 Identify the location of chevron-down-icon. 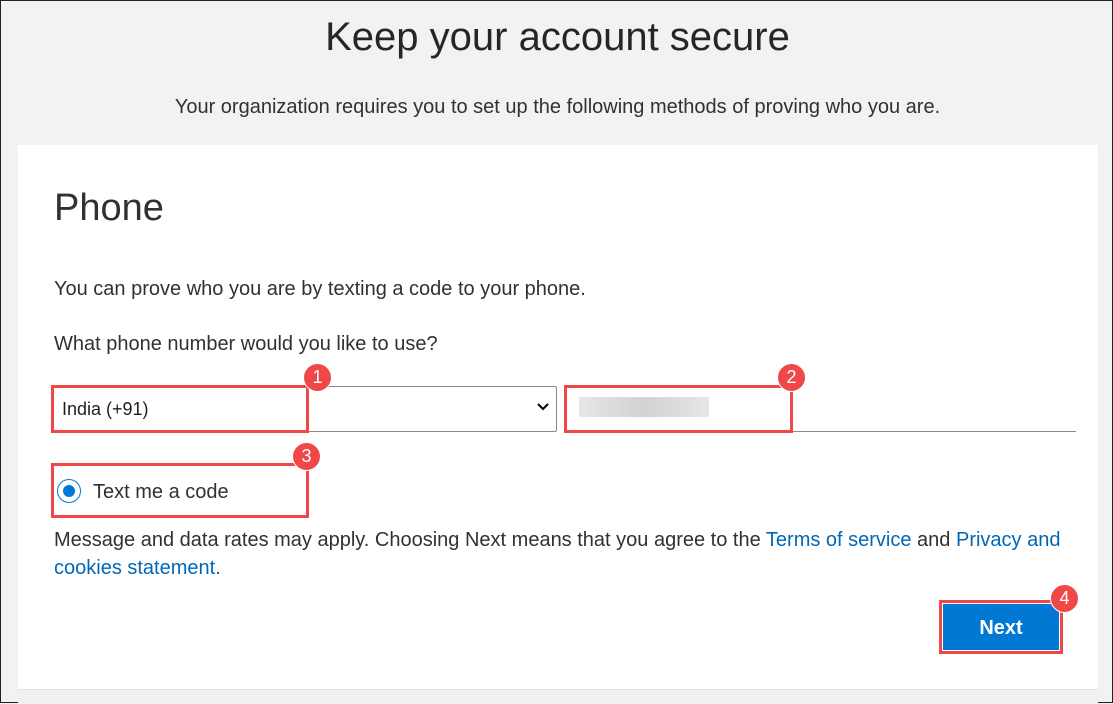
(543, 407).